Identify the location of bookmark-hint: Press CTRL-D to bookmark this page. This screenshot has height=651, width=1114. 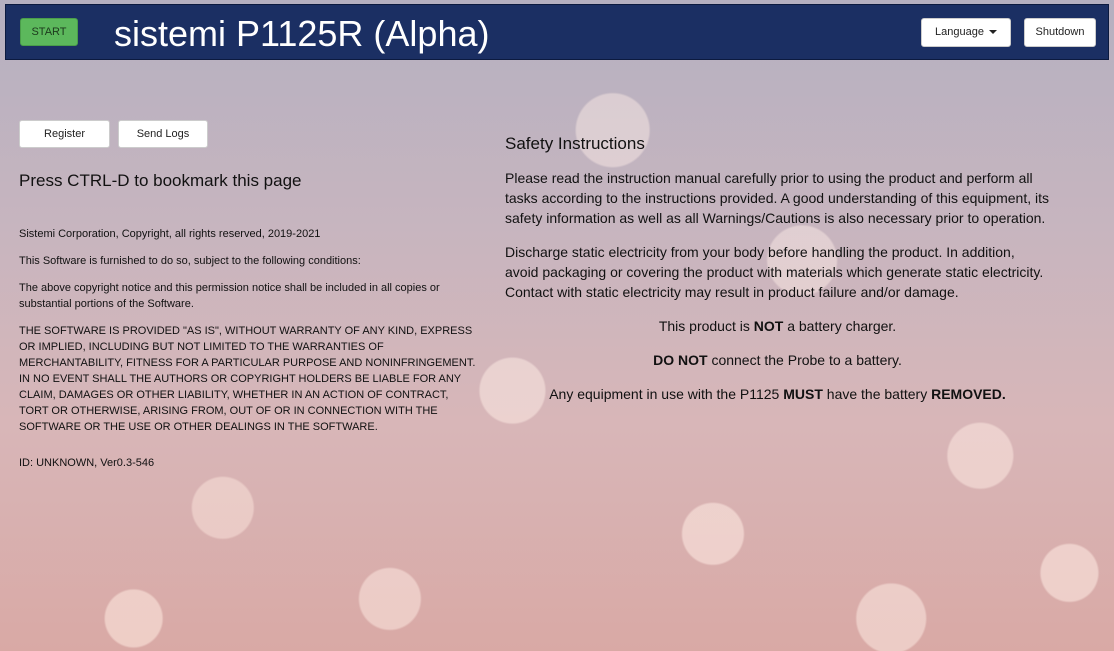
(160, 180).